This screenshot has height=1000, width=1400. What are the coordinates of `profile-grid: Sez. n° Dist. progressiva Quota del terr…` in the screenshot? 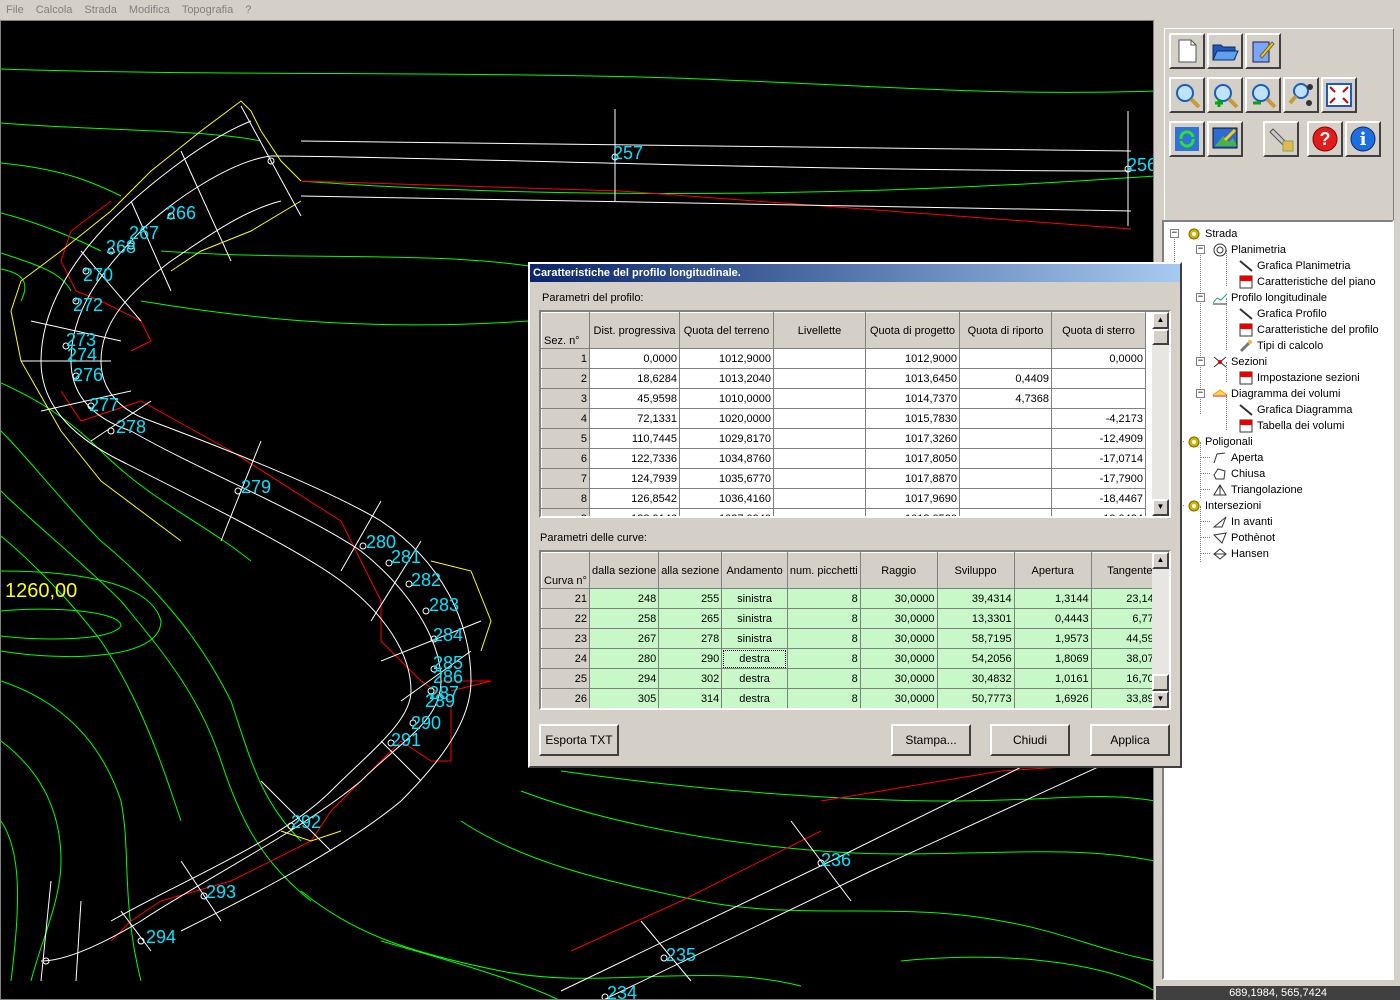 It's located at (855, 414).